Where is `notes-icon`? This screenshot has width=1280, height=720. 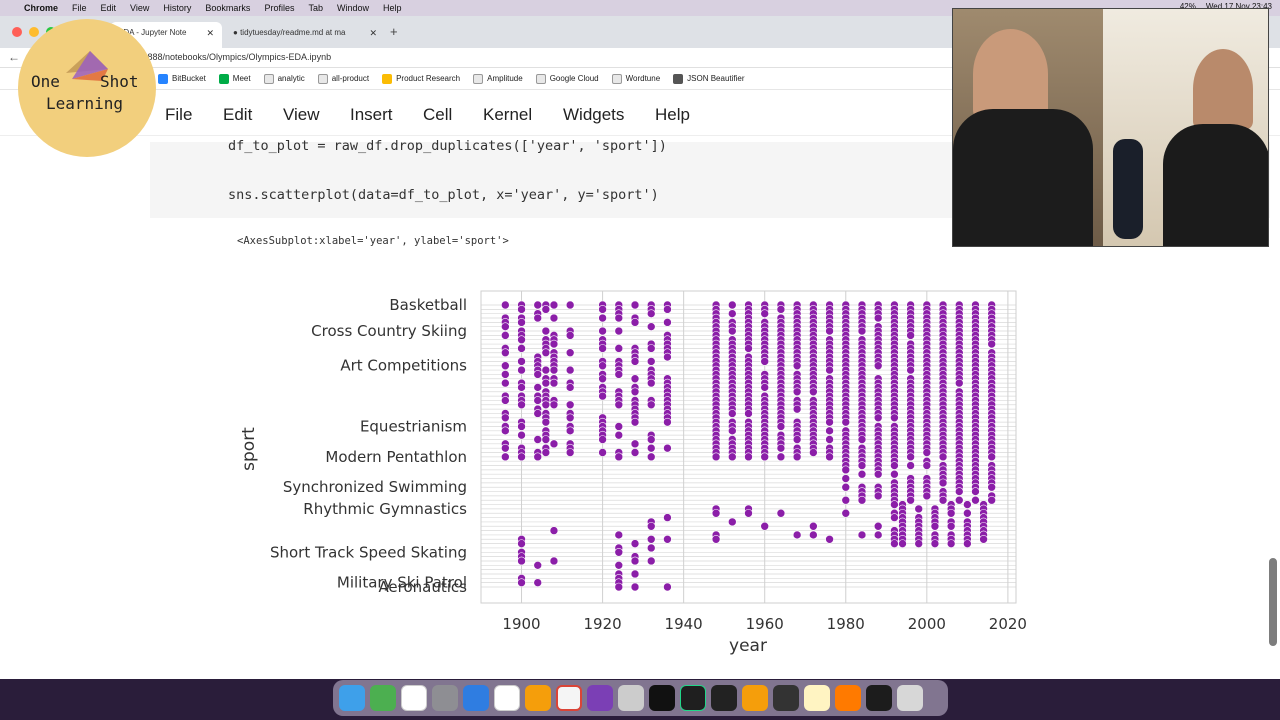 notes-icon is located at coordinates (817, 698).